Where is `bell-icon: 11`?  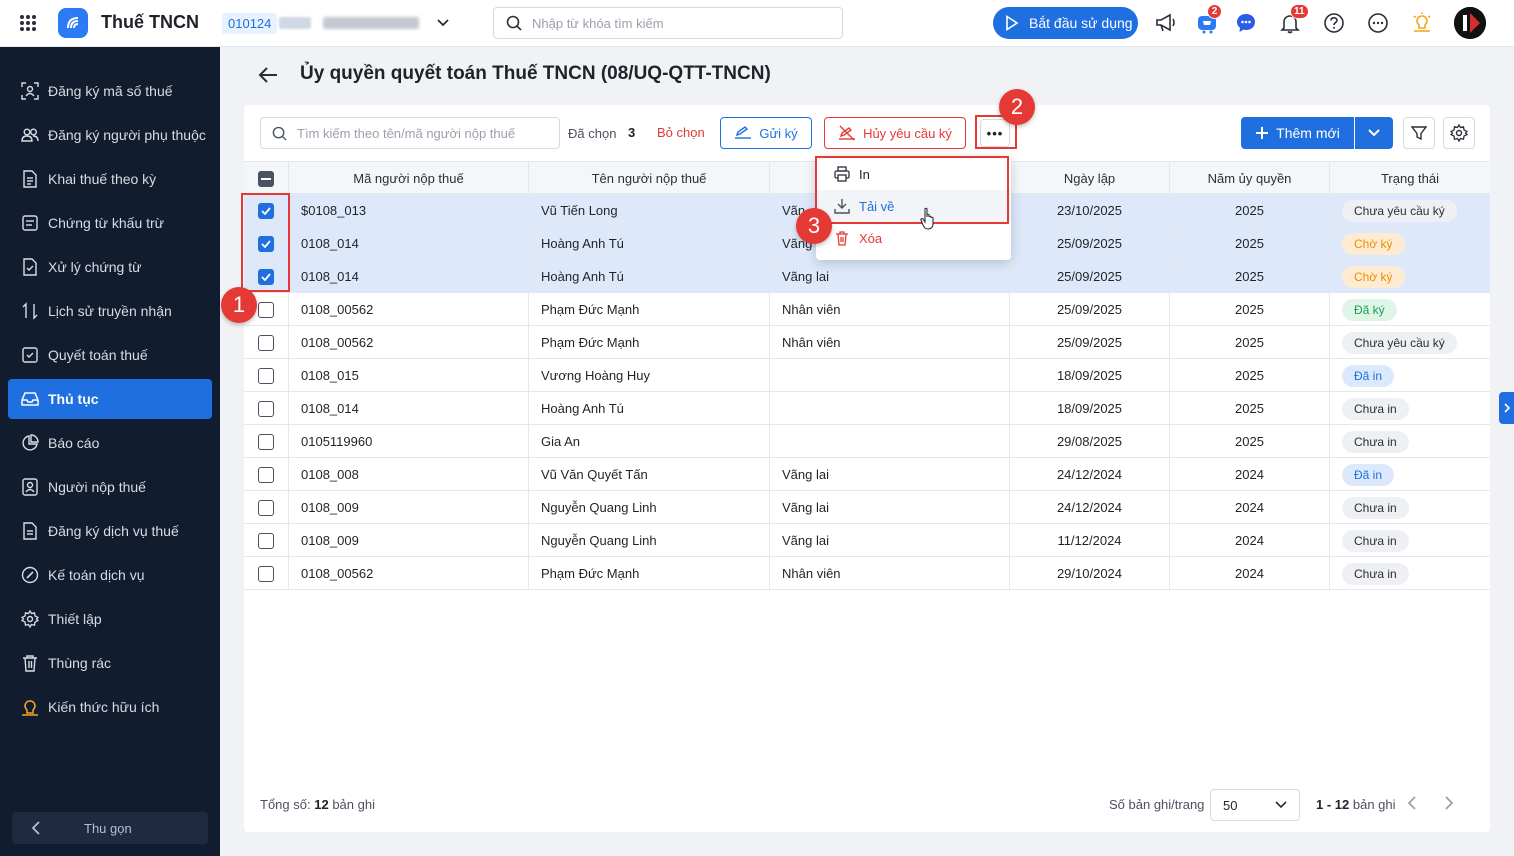 bell-icon: 11 is located at coordinates (1293, 19).